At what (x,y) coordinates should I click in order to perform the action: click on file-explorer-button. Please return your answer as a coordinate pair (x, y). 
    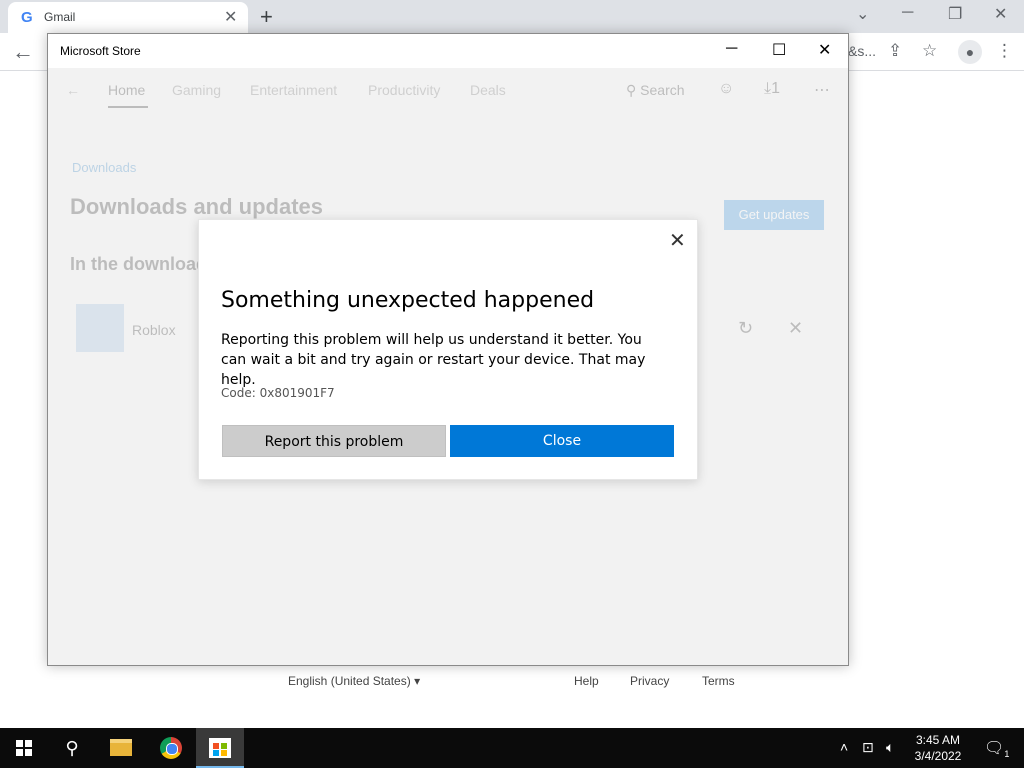
    Looking at the image, I should click on (122, 748).